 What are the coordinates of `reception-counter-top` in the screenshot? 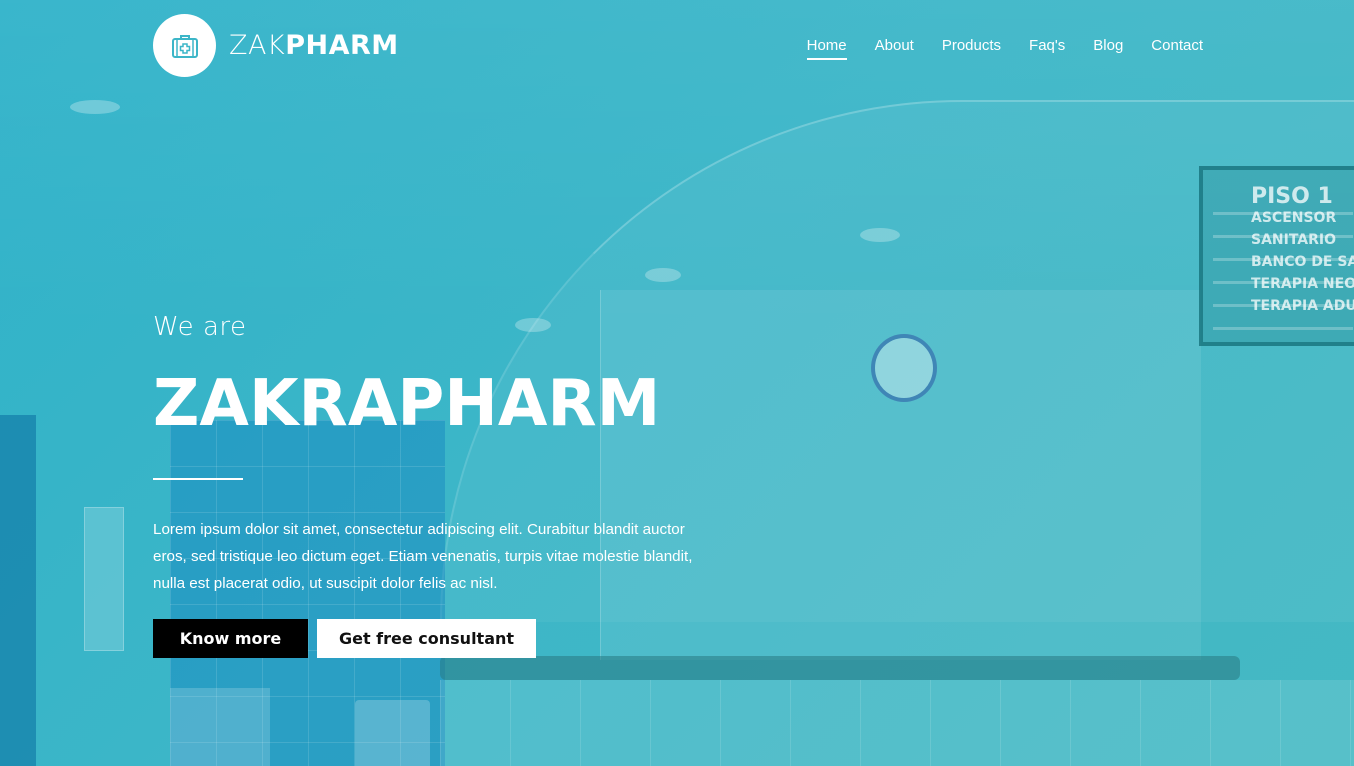 It's located at (840, 668).